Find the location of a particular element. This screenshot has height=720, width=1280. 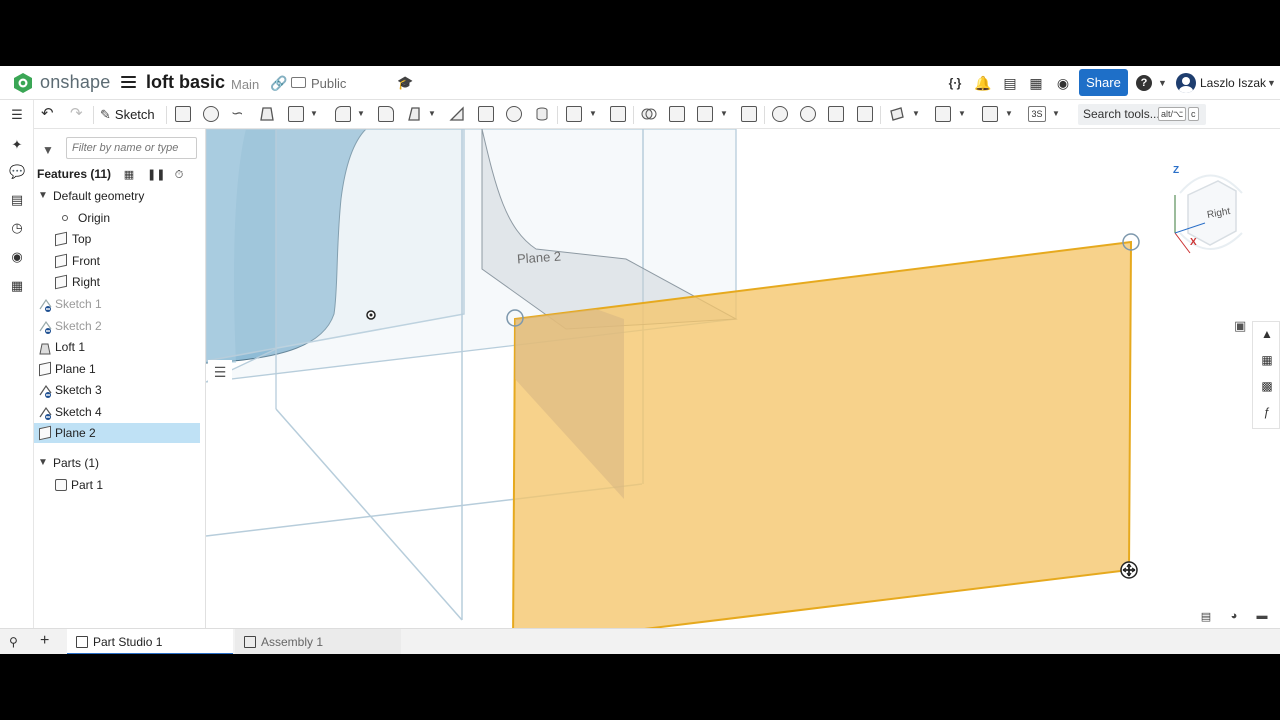

plane-icon is located at coordinates (897, 114).